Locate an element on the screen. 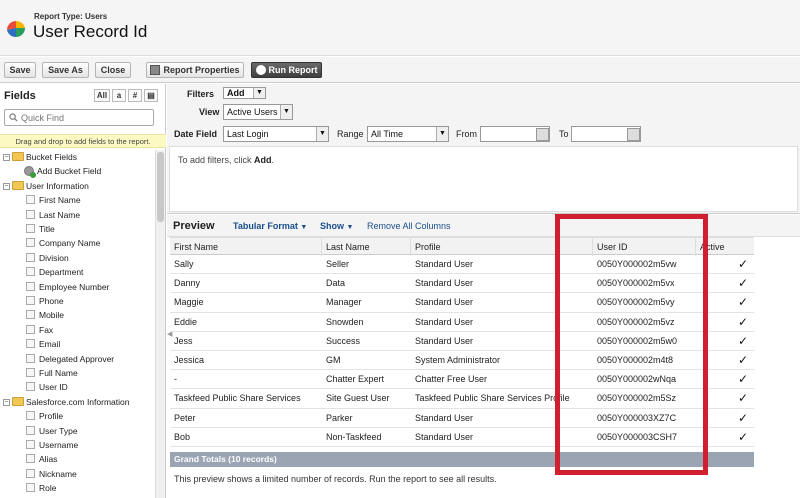 The image size is (800, 498). fields-scrollbar is located at coordinates (160, 324).